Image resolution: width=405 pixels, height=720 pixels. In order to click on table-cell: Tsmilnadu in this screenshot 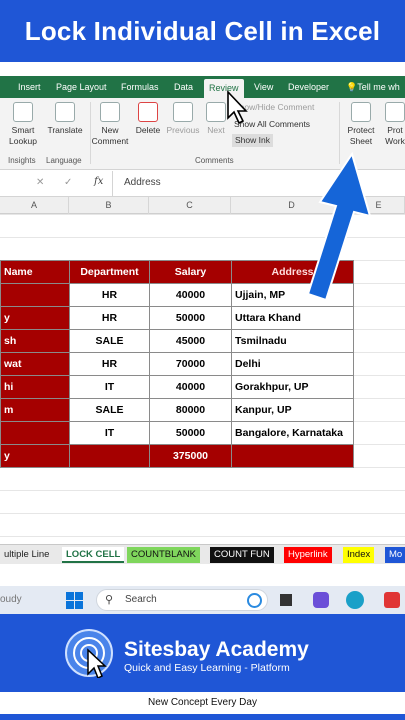, I will do `click(292, 341)`.